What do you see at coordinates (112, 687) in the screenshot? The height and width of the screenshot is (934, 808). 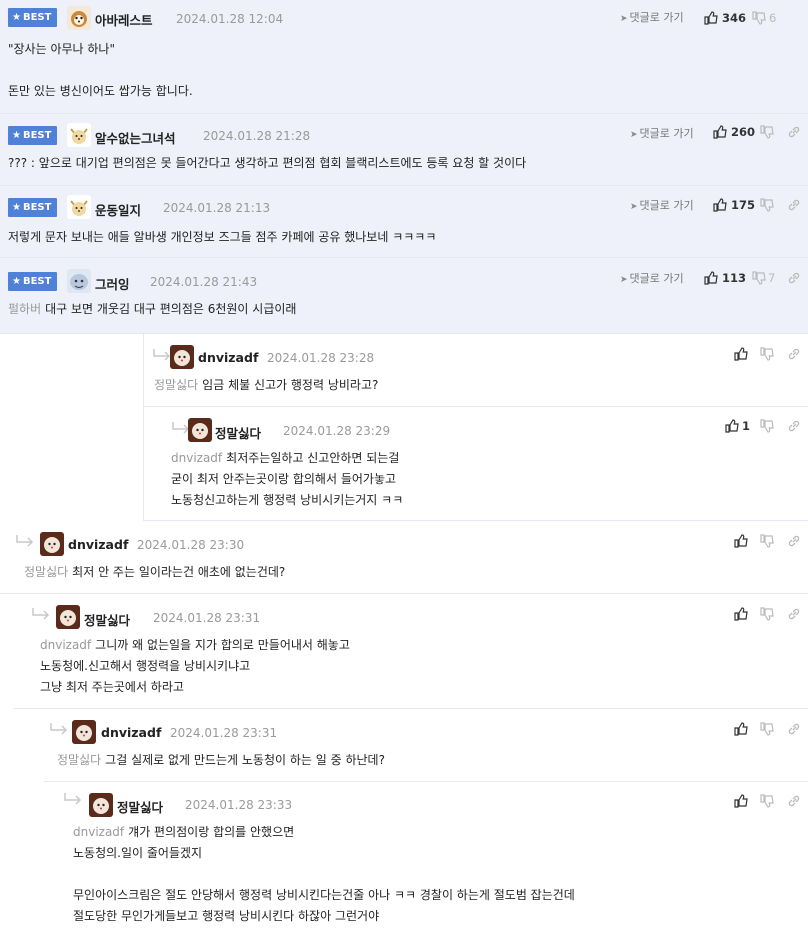 I see `comment-line: 그냥 최저 주는곳에서 하라고` at bounding box center [112, 687].